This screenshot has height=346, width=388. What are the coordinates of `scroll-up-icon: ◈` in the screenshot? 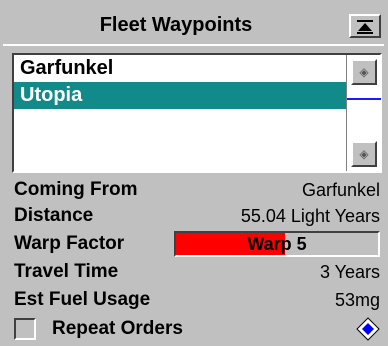 It's located at (364, 72).